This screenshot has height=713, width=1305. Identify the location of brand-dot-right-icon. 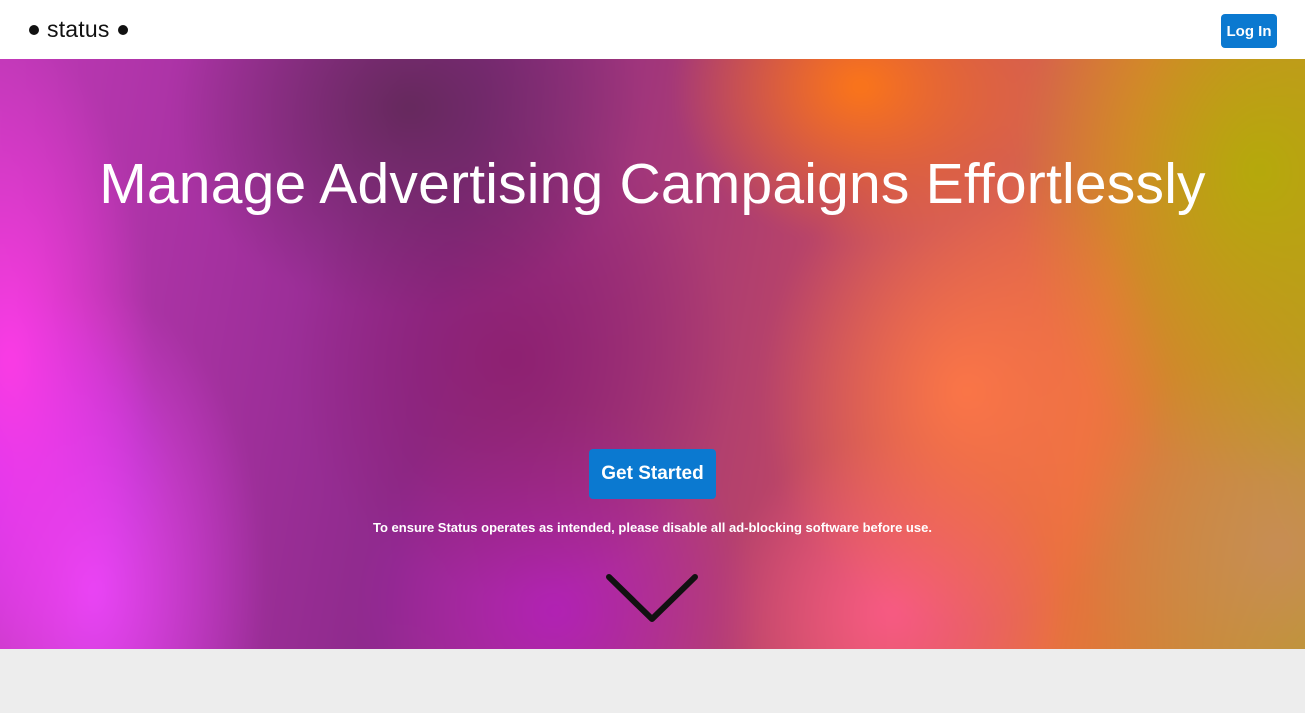
(122, 29).